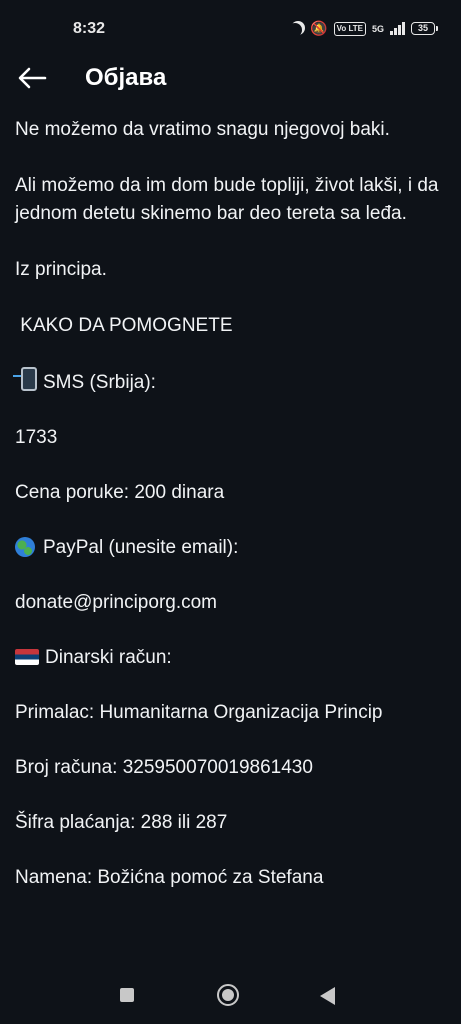 The height and width of the screenshot is (1024, 461). What do you see at coordinates (231, 382) in the screenshot?
I see `sms-line: SMS (Srbija):` at bounding box center [231, 382].